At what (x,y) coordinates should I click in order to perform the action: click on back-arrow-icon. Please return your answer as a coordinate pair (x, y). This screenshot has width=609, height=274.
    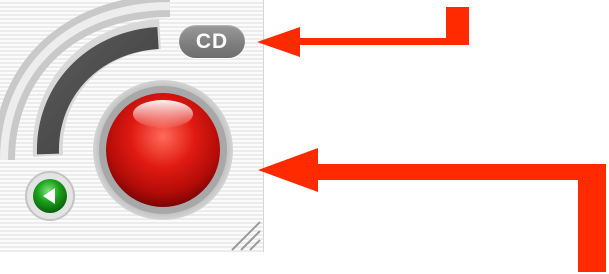
    Looking at the image, I should click on (50, 196).